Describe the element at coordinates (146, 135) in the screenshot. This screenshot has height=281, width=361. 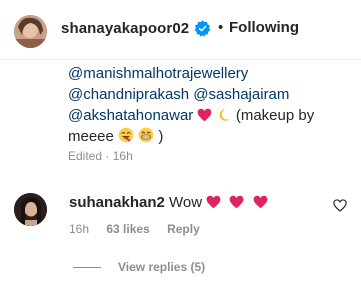
I see `grinning-face-emoji` at that location.